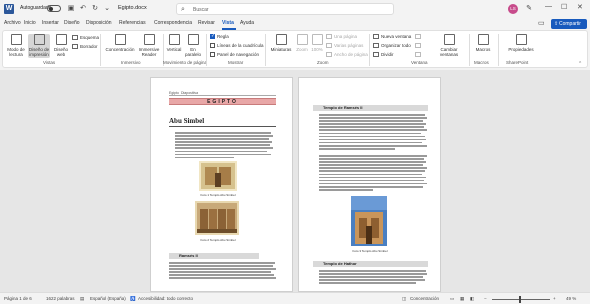 This screenshot has height=304, width=590. I want to click on new-window-icon, so click(376, 36).